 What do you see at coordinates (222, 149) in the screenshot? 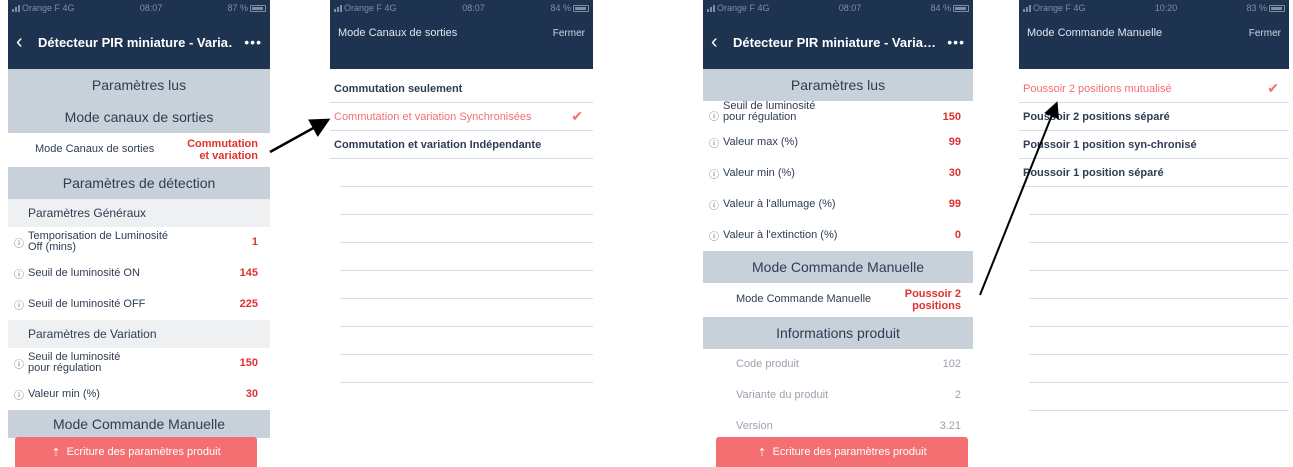
I see `channel-mode-value: Commutation et variation` at bounding box center [222, 149].